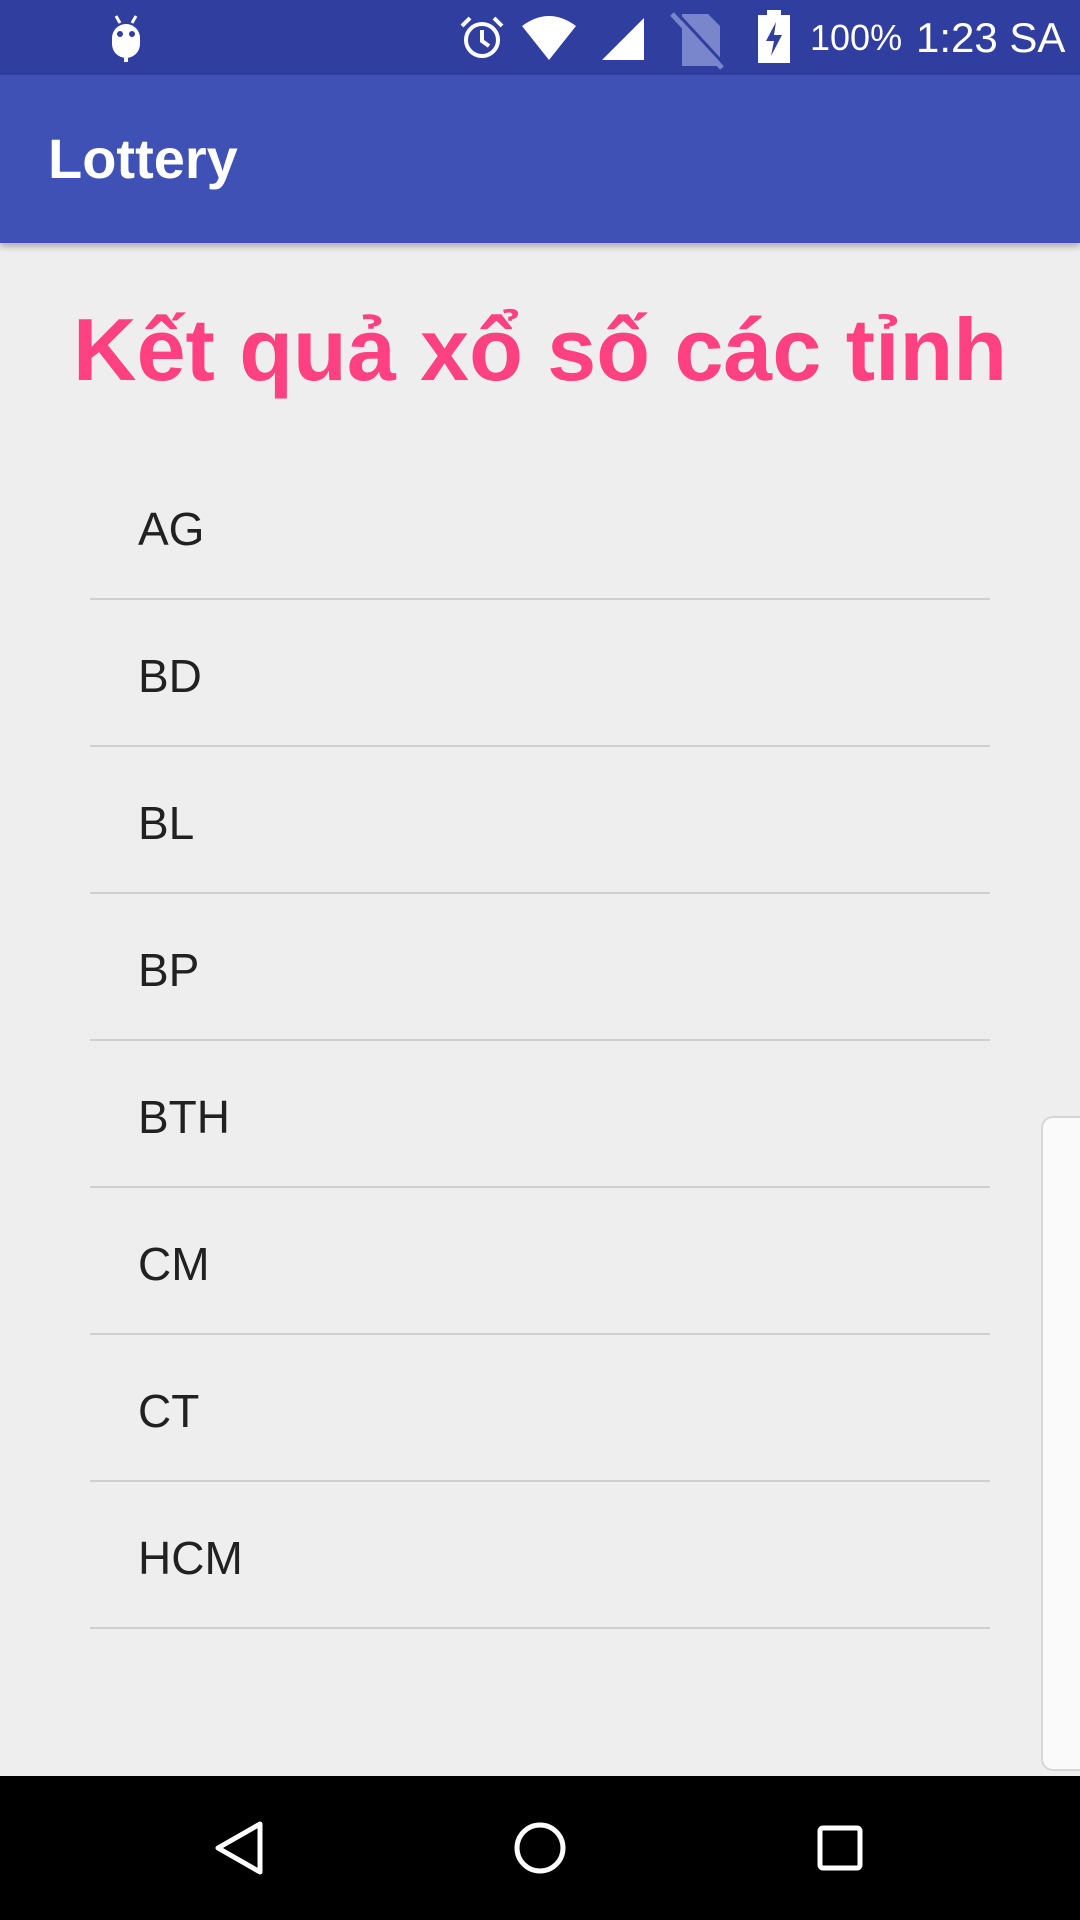 This screenshot has height=1920, width=1080. What do you see at coordinates (856, 37) in the screenshot?
I see `battery-percent: 100%` at bounding box center [856, 37].